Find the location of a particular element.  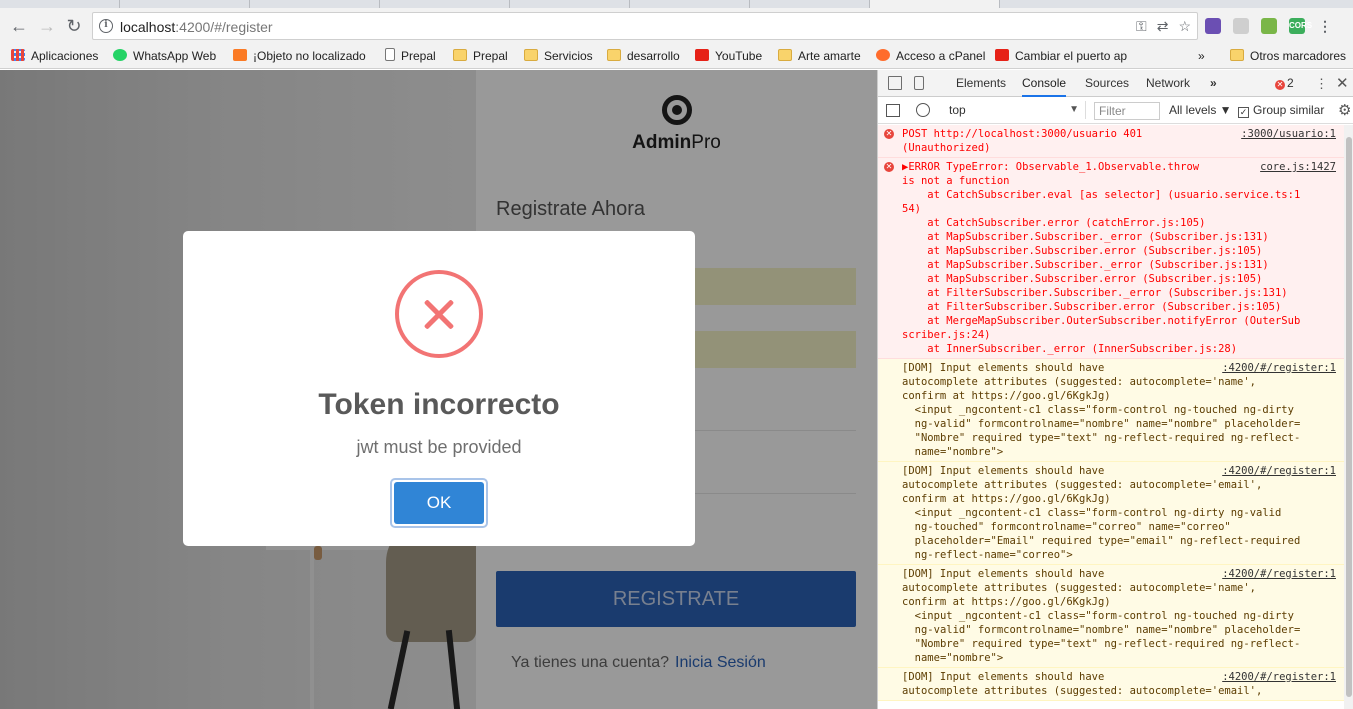

key-icon: ⚿ is located at coordinates (1141, 26).